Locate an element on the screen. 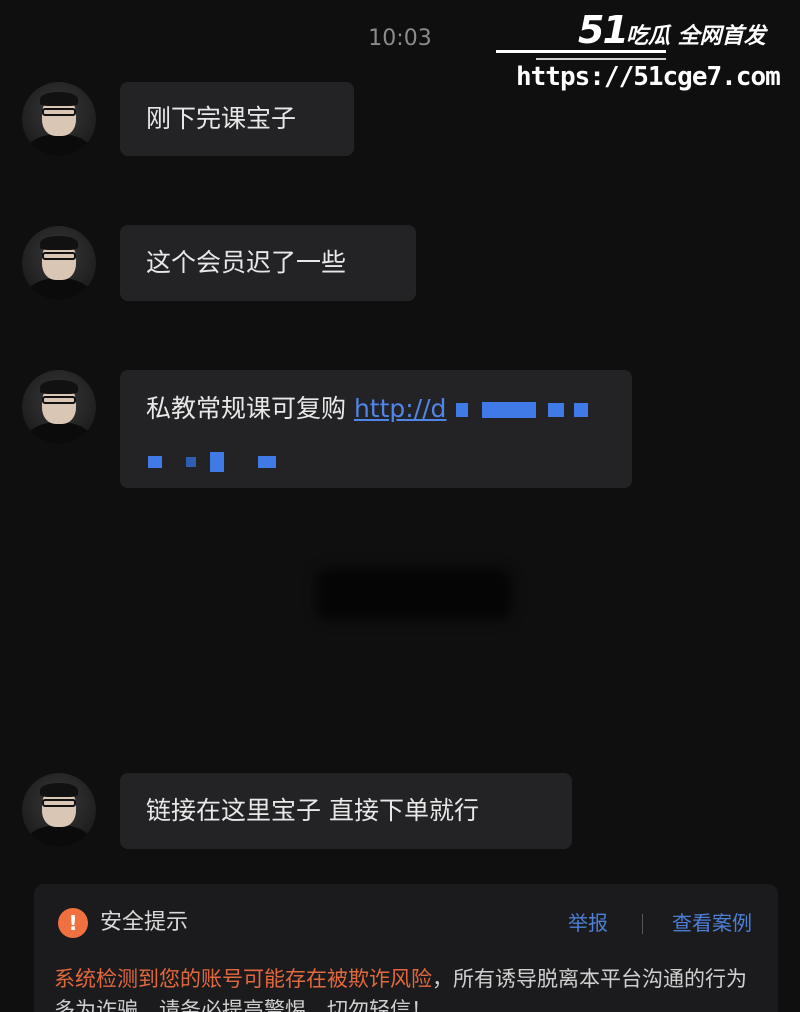 Image resolution: width=800 pixels, height=1012 pixels. message-text: 链接在这里宝子 直接下单就行 is located at coordinates (312, 810).